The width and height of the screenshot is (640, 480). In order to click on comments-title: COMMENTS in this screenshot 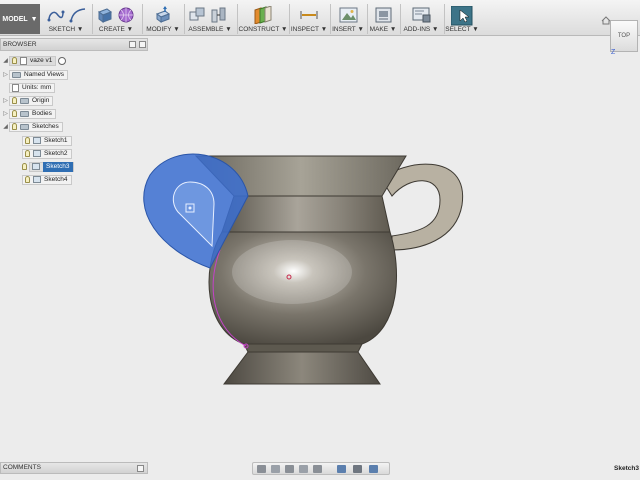, I will do `click(22, 467)`.